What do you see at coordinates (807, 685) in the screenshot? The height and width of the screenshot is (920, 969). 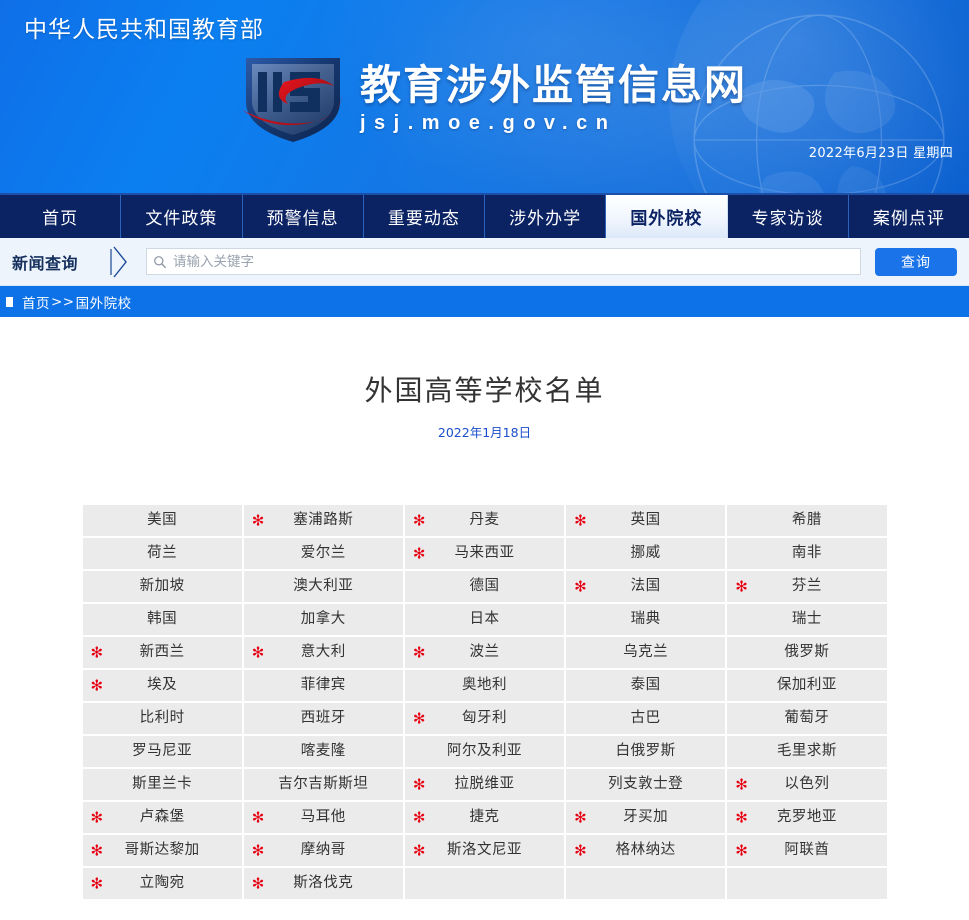 I see `country-cell: 保加利亚` at bounding box center [807, 685].